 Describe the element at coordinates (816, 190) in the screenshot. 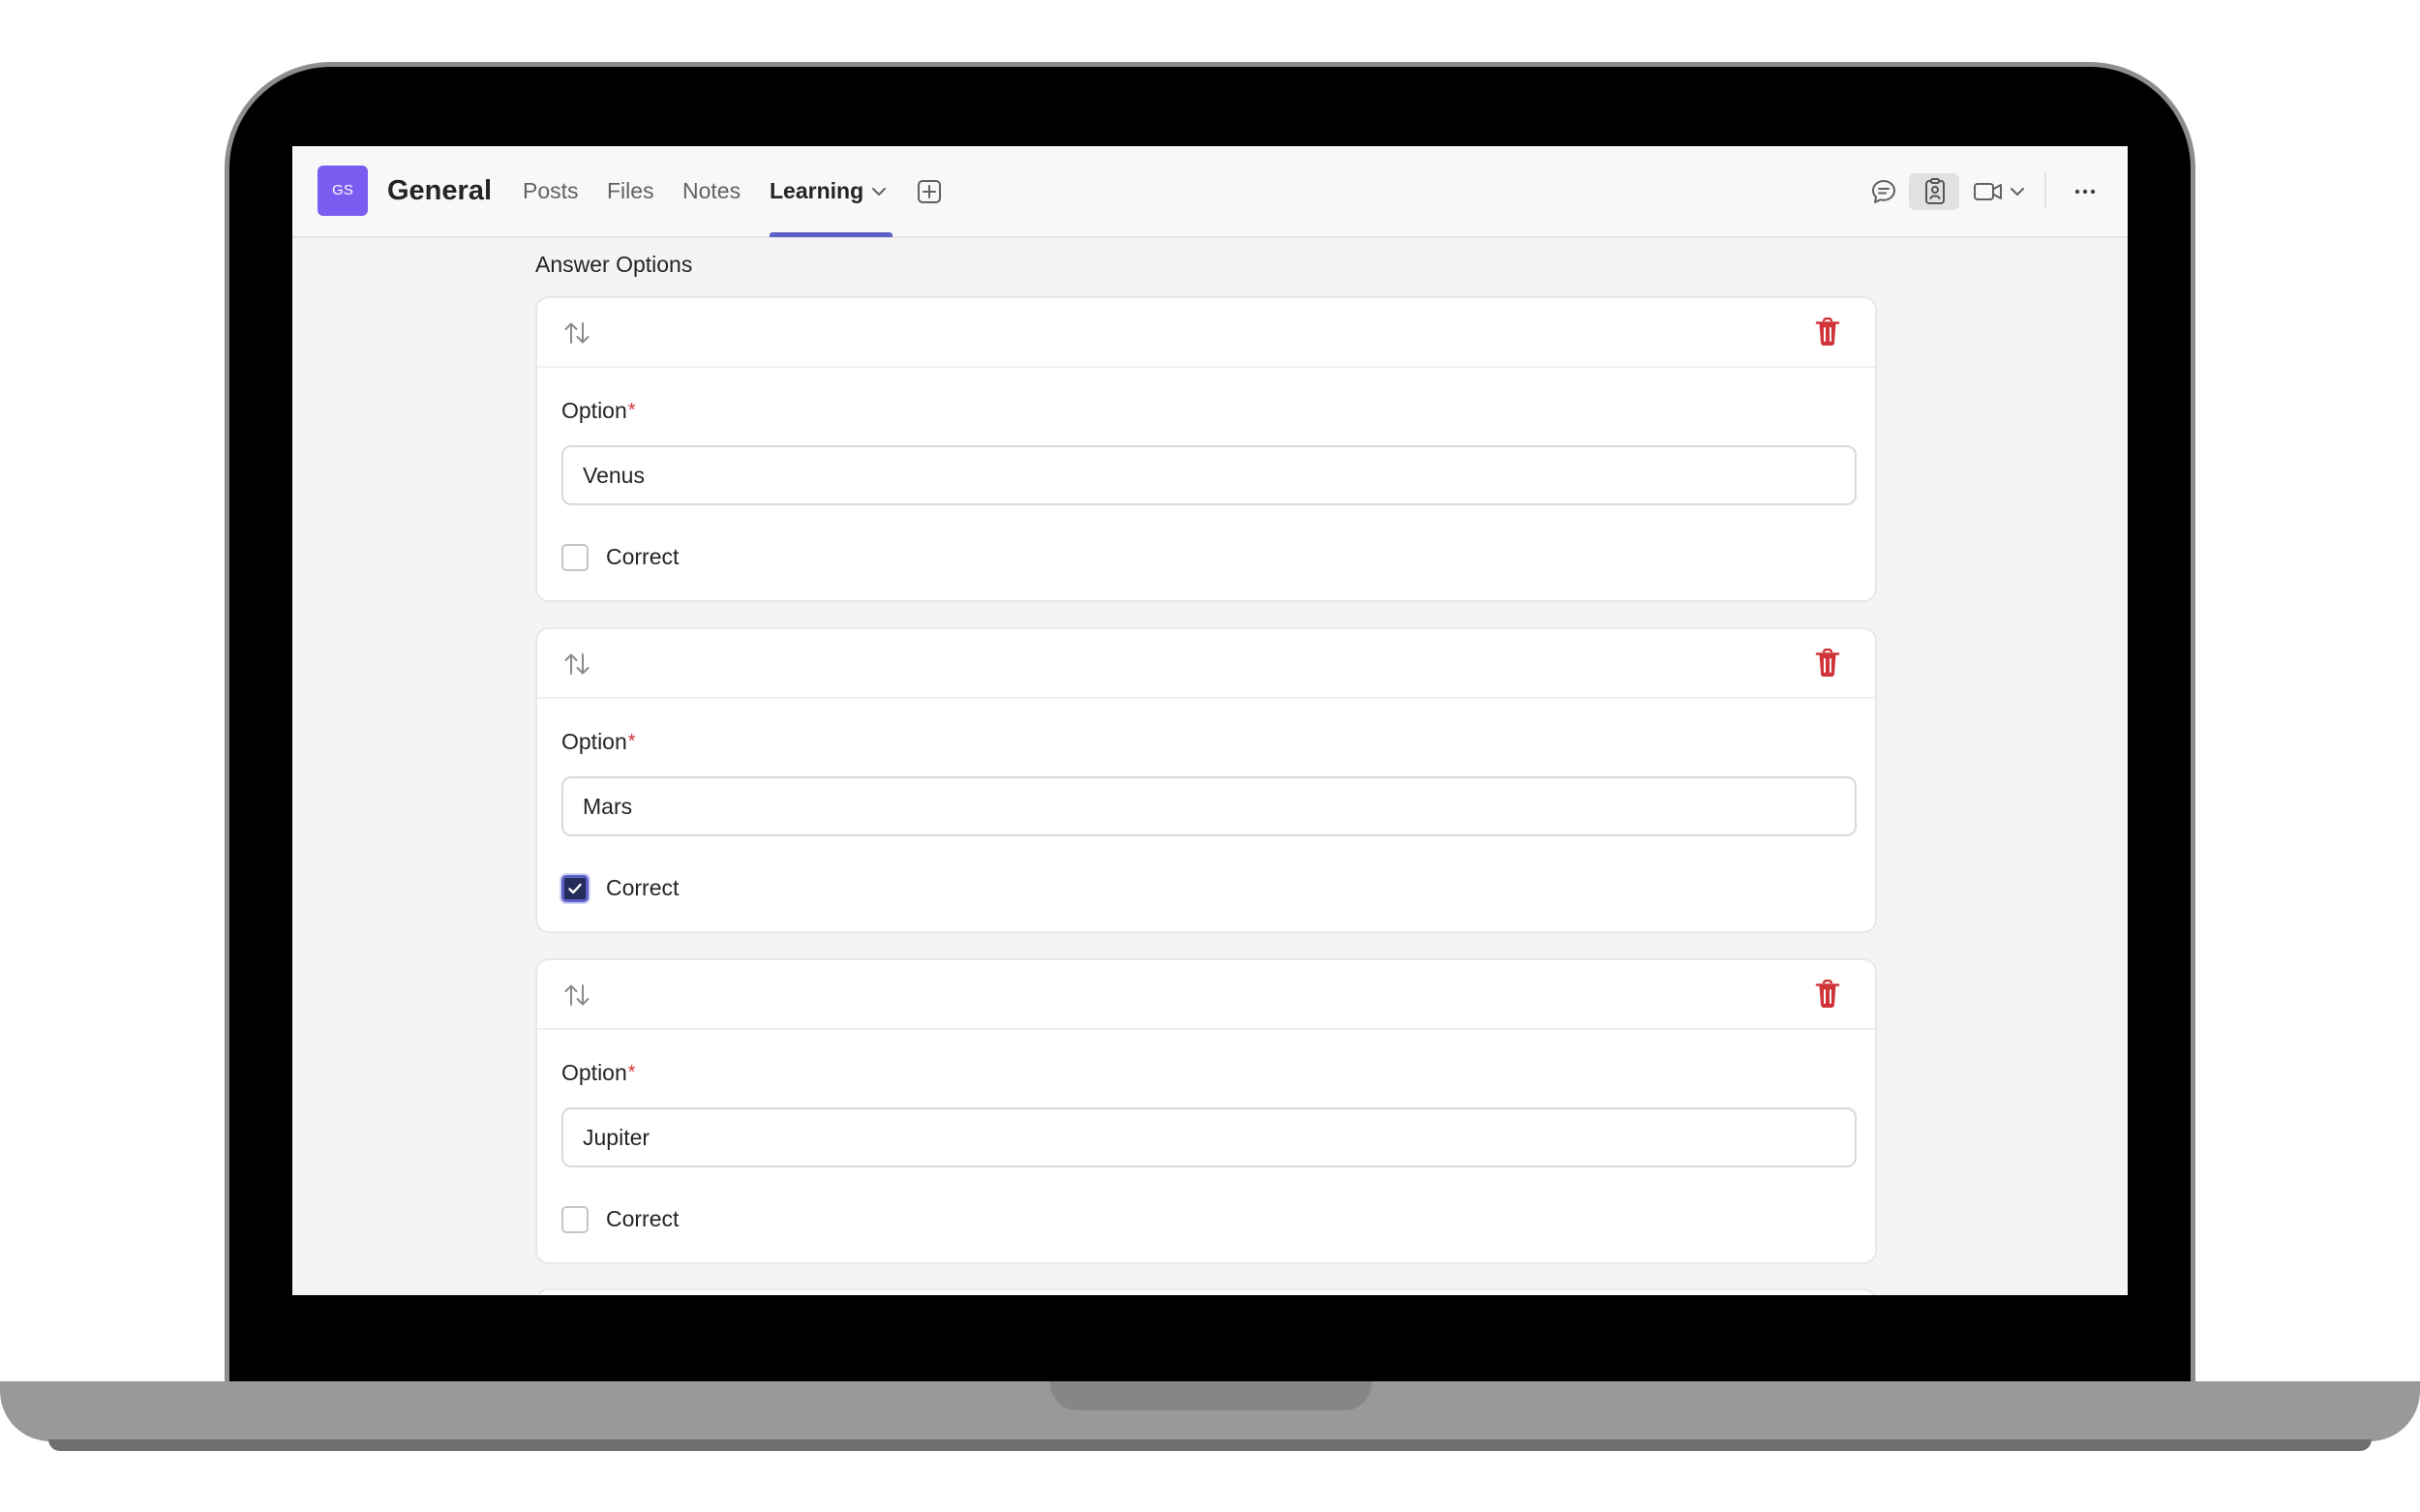

I see `tab-learning: Learning` at that location.